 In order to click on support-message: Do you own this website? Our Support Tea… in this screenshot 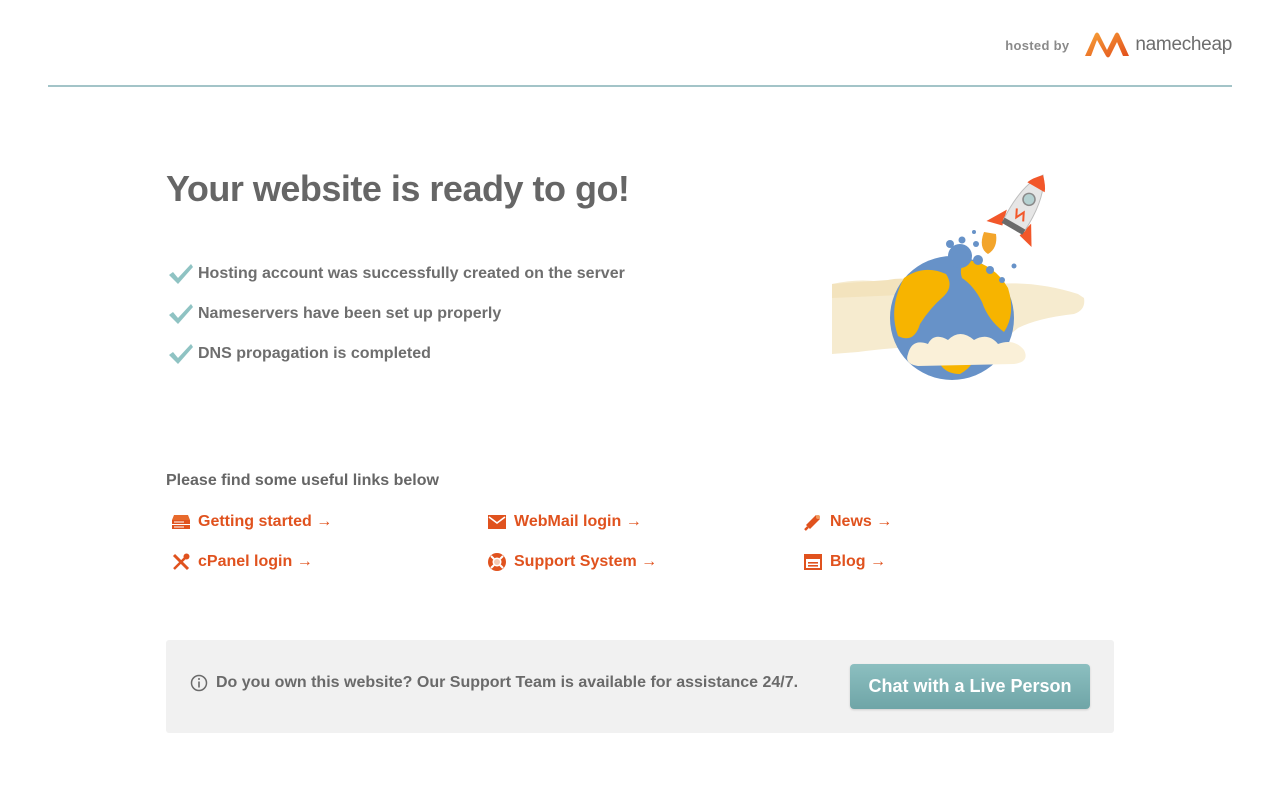, I will do `click(494, 683)`.